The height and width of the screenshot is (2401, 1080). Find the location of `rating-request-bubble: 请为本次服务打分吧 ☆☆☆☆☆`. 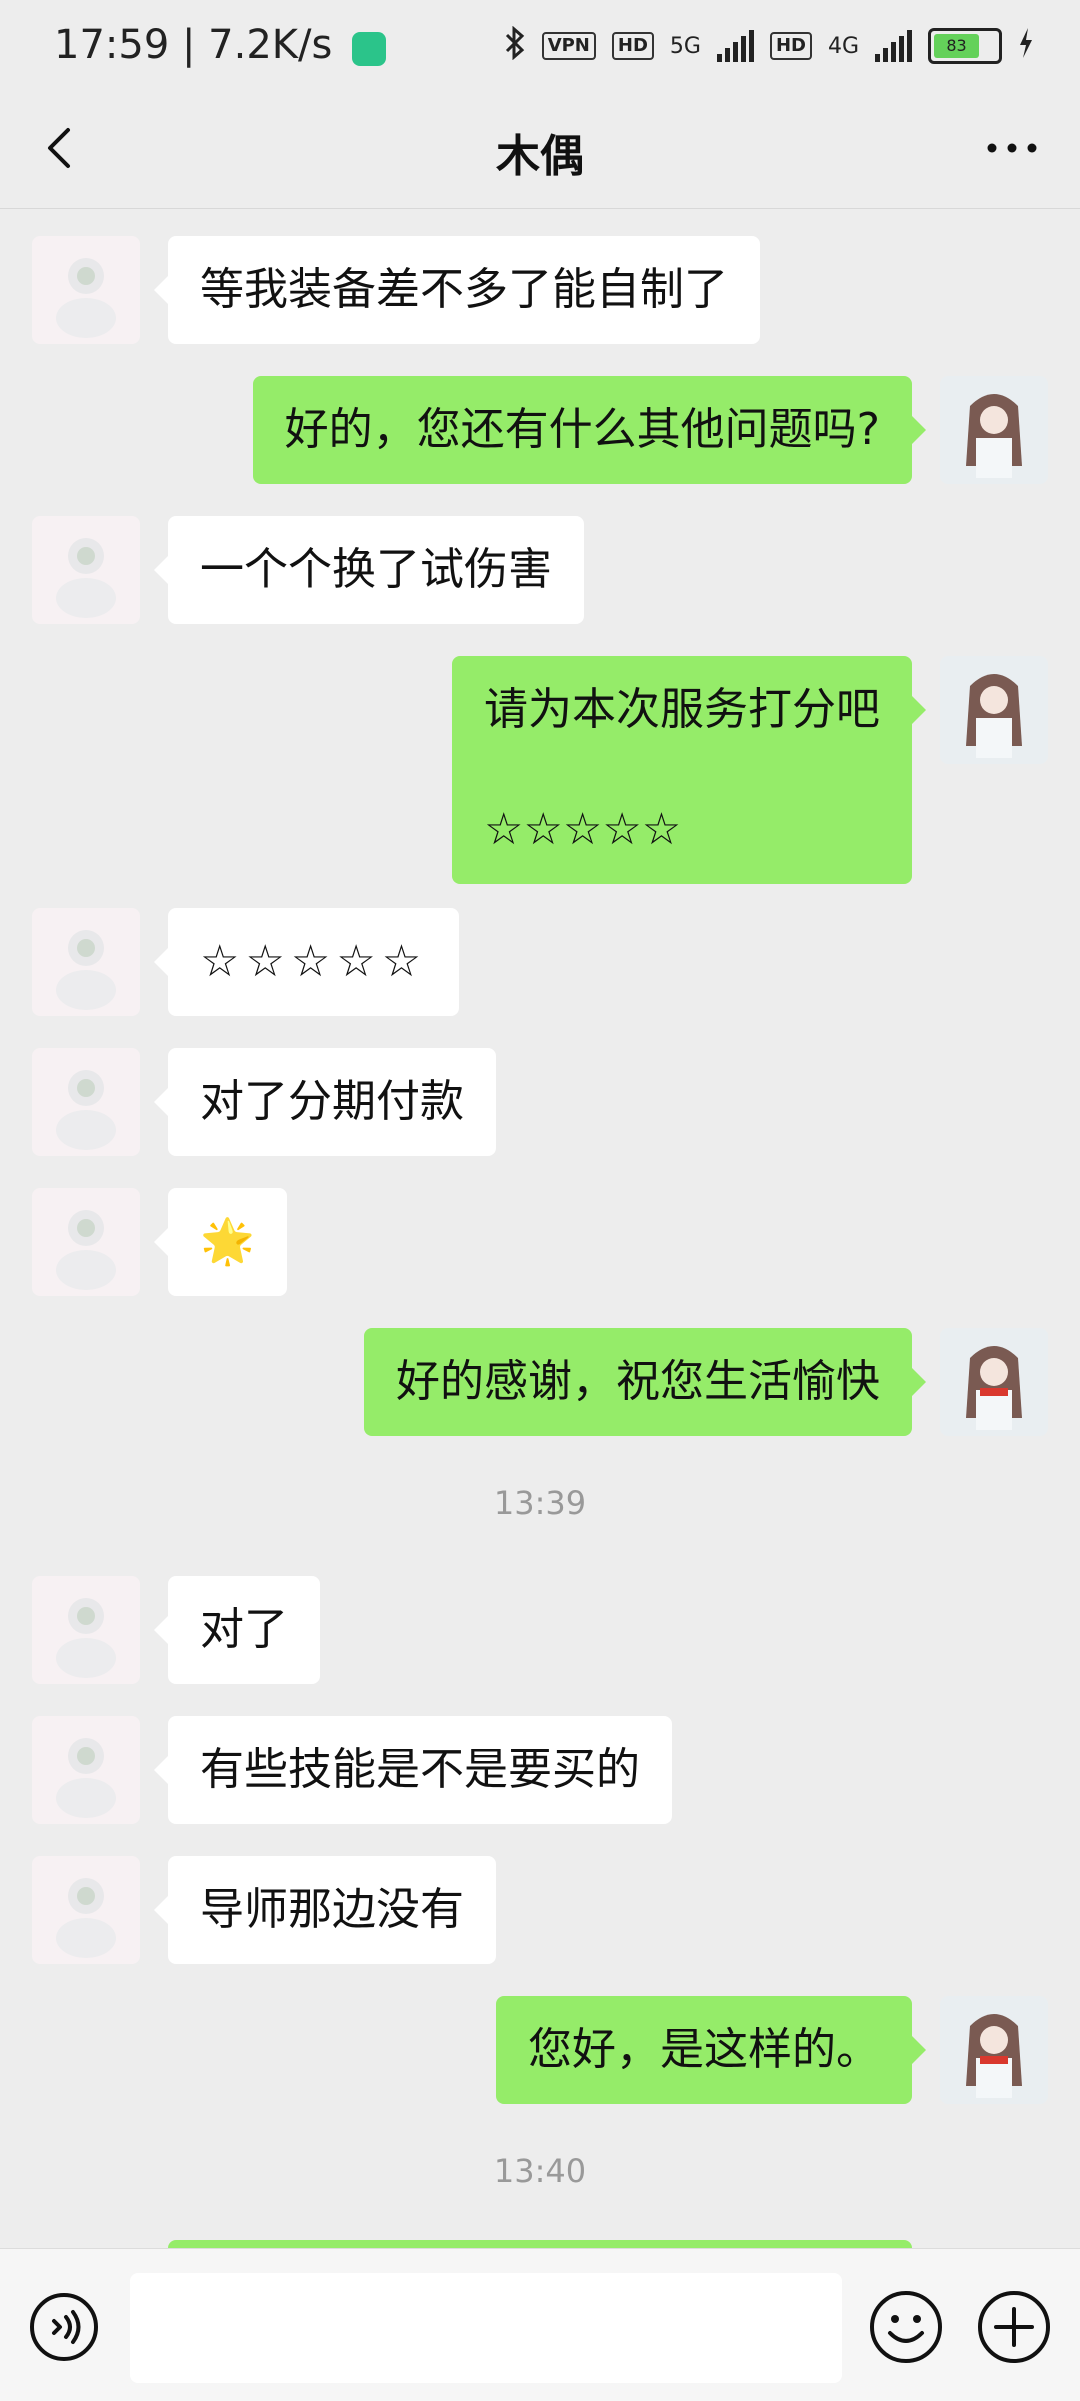

rating-request-bubble: 请为本次服务打分吧 ☆☆☆☆☆ is located at coordinates (689, 770).